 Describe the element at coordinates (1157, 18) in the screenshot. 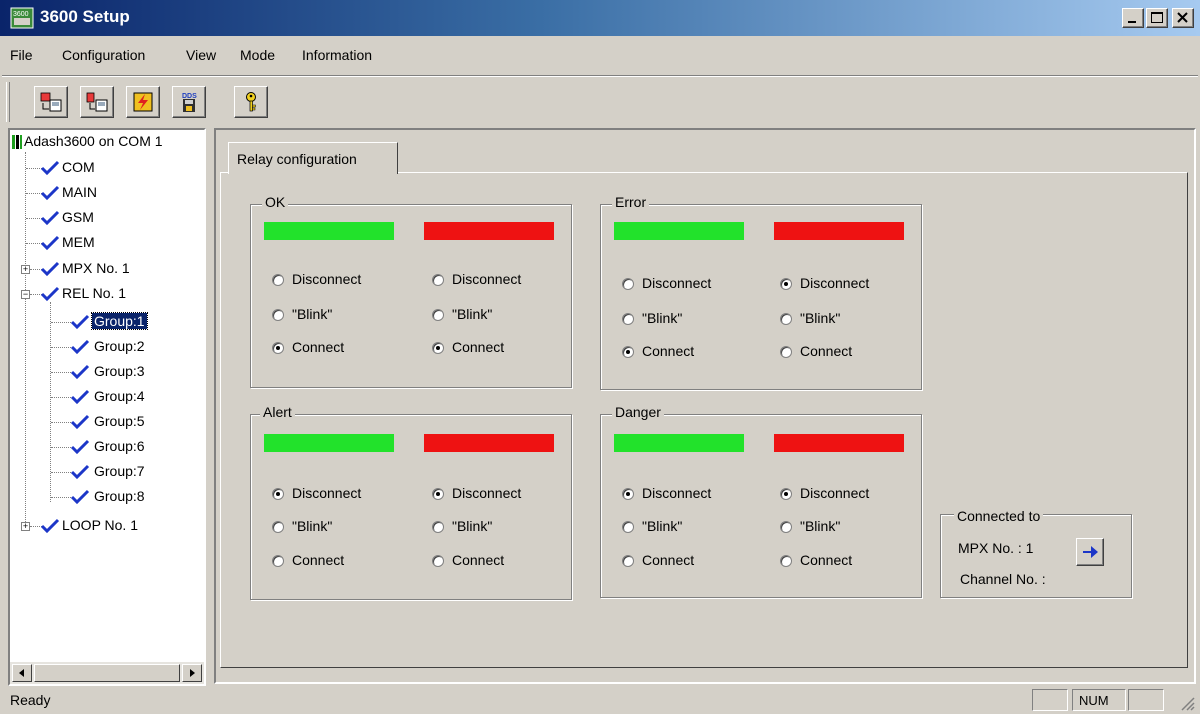

I see `maximize-button` at that location.